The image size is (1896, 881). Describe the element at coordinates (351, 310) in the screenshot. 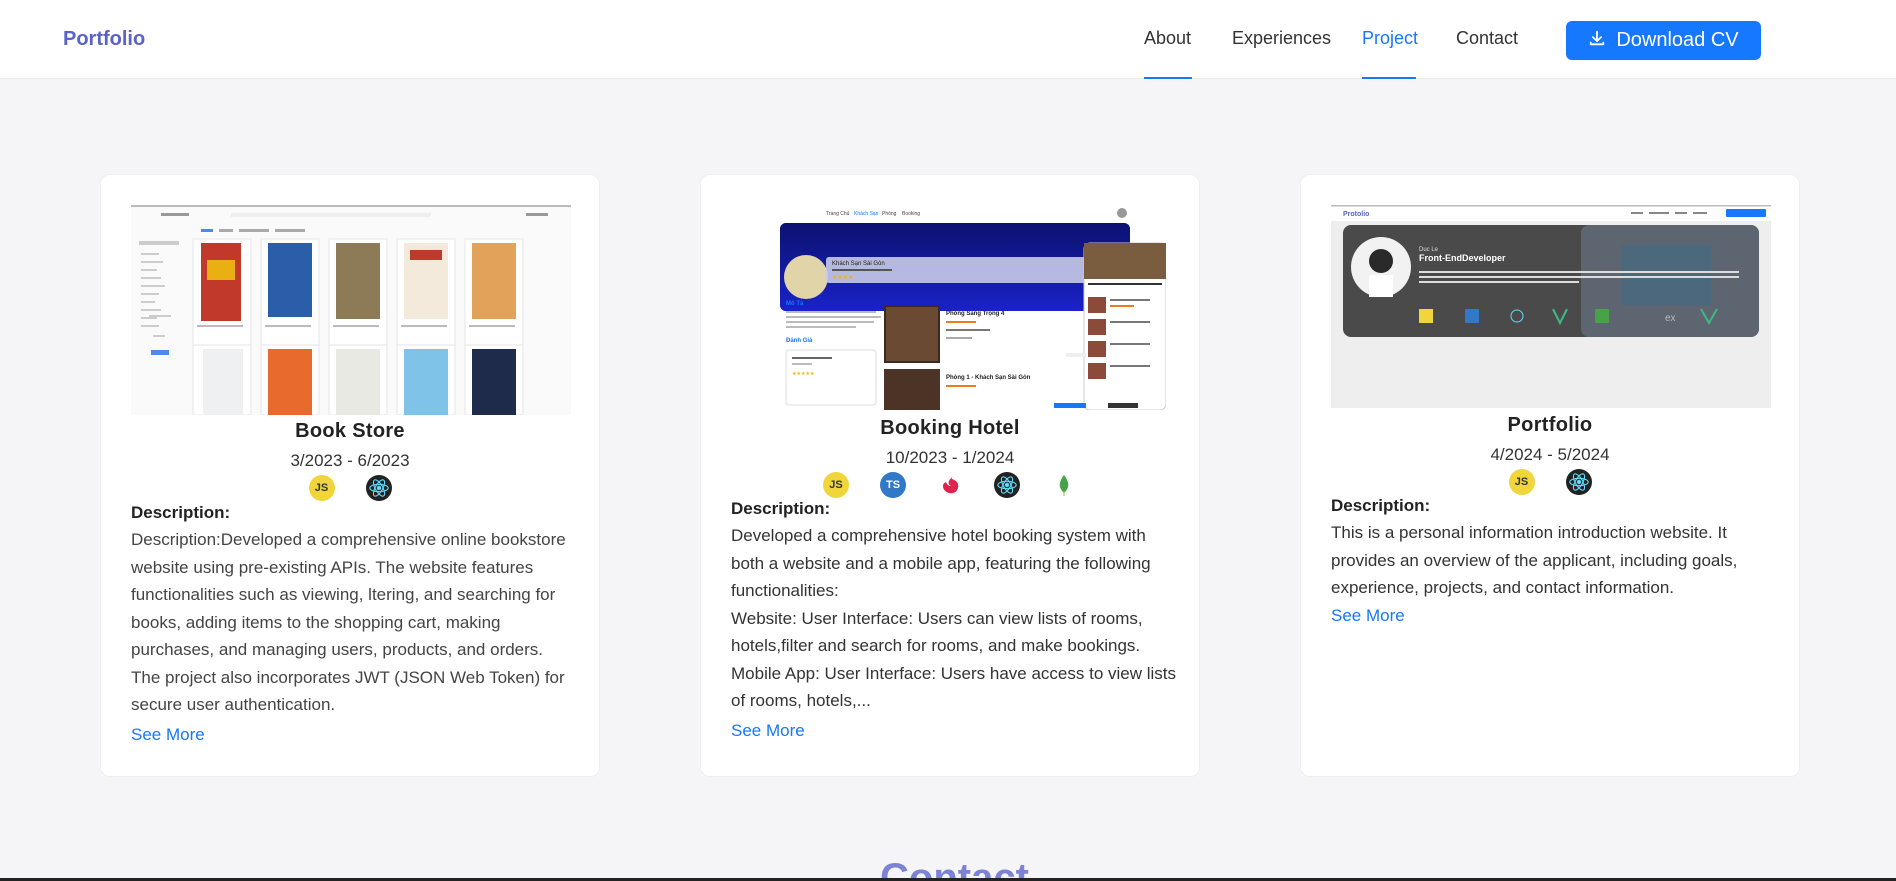

I see `project-screenshot-bookstore` at that location.